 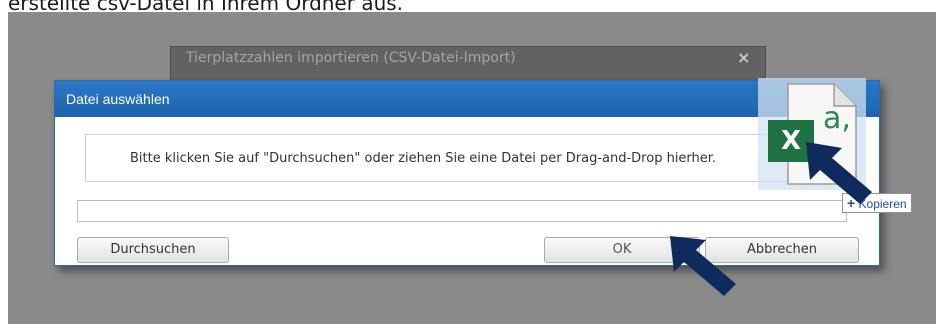 What do you see at coordinates (153, 250) in the screenshot?
I see `browse-button: Durchsuchen` at bounding box center [153, 250].